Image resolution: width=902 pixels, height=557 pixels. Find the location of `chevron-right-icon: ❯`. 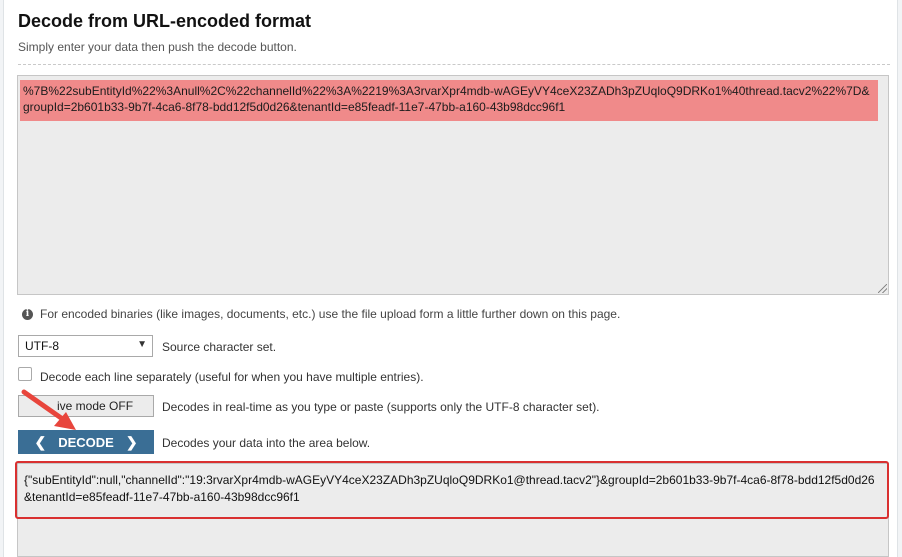

chevron-right-icon: ❯ is located at coordinates (131, 441).